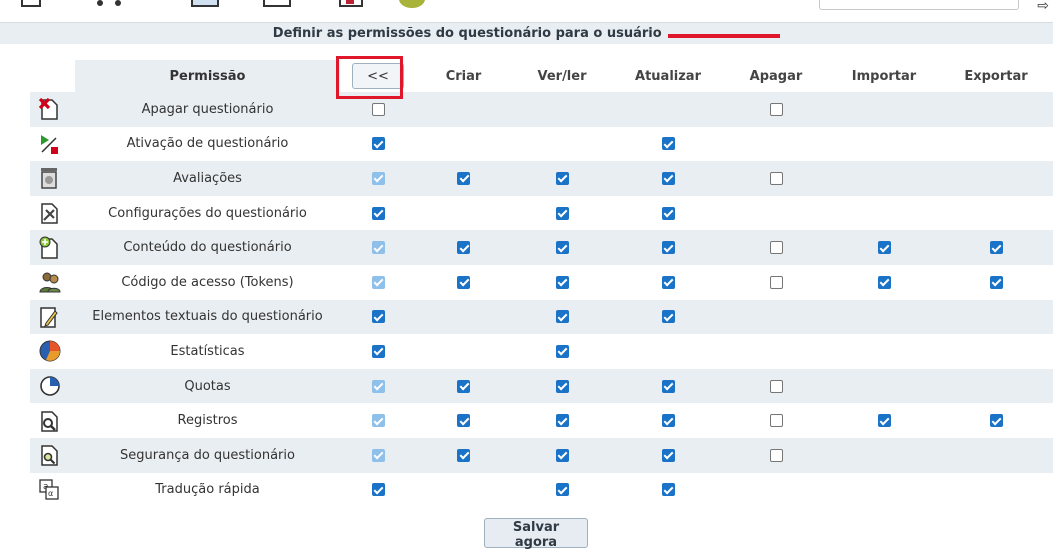 This screenshot has height=550, width=1053. Describe the element at coordinates (207, 351) in the screenshot. I see `permission-label: Estatísticas` at that location.